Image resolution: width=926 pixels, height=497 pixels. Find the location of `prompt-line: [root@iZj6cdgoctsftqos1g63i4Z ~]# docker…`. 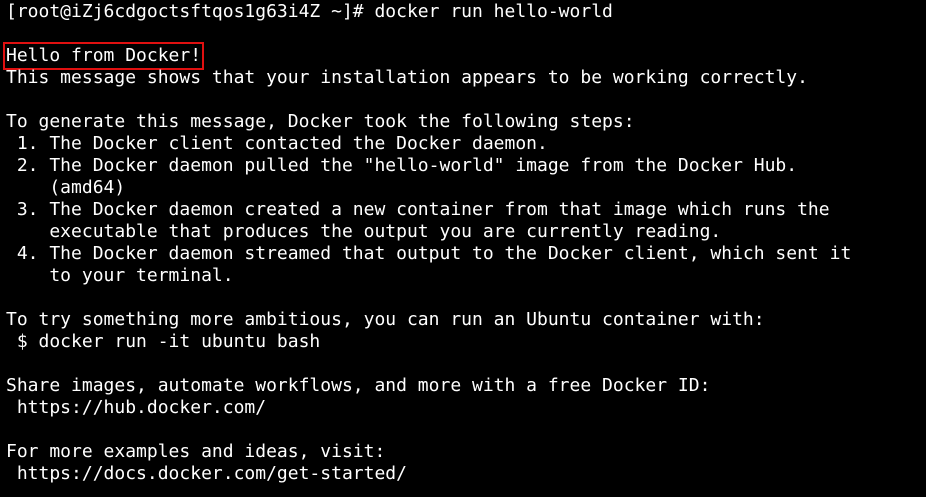

prompt-line: [root@iZj6cdgoctsftqos1g63i4Z ~]# docker… is located at coordinates (309, 11).